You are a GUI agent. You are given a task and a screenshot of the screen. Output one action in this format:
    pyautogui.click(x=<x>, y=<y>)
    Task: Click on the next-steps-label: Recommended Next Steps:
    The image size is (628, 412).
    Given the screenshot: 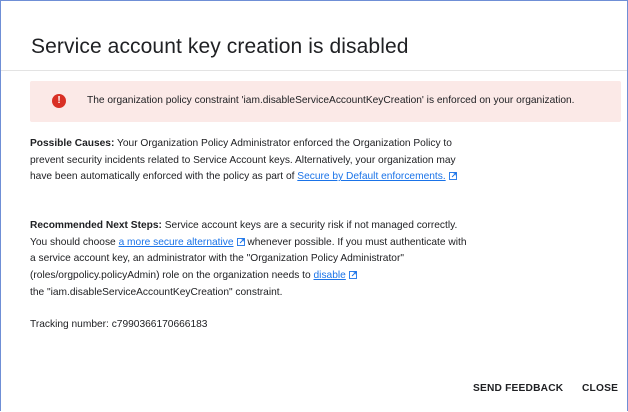 What is the action you would take?
    pyautogui.click(x=96, y=225)
    